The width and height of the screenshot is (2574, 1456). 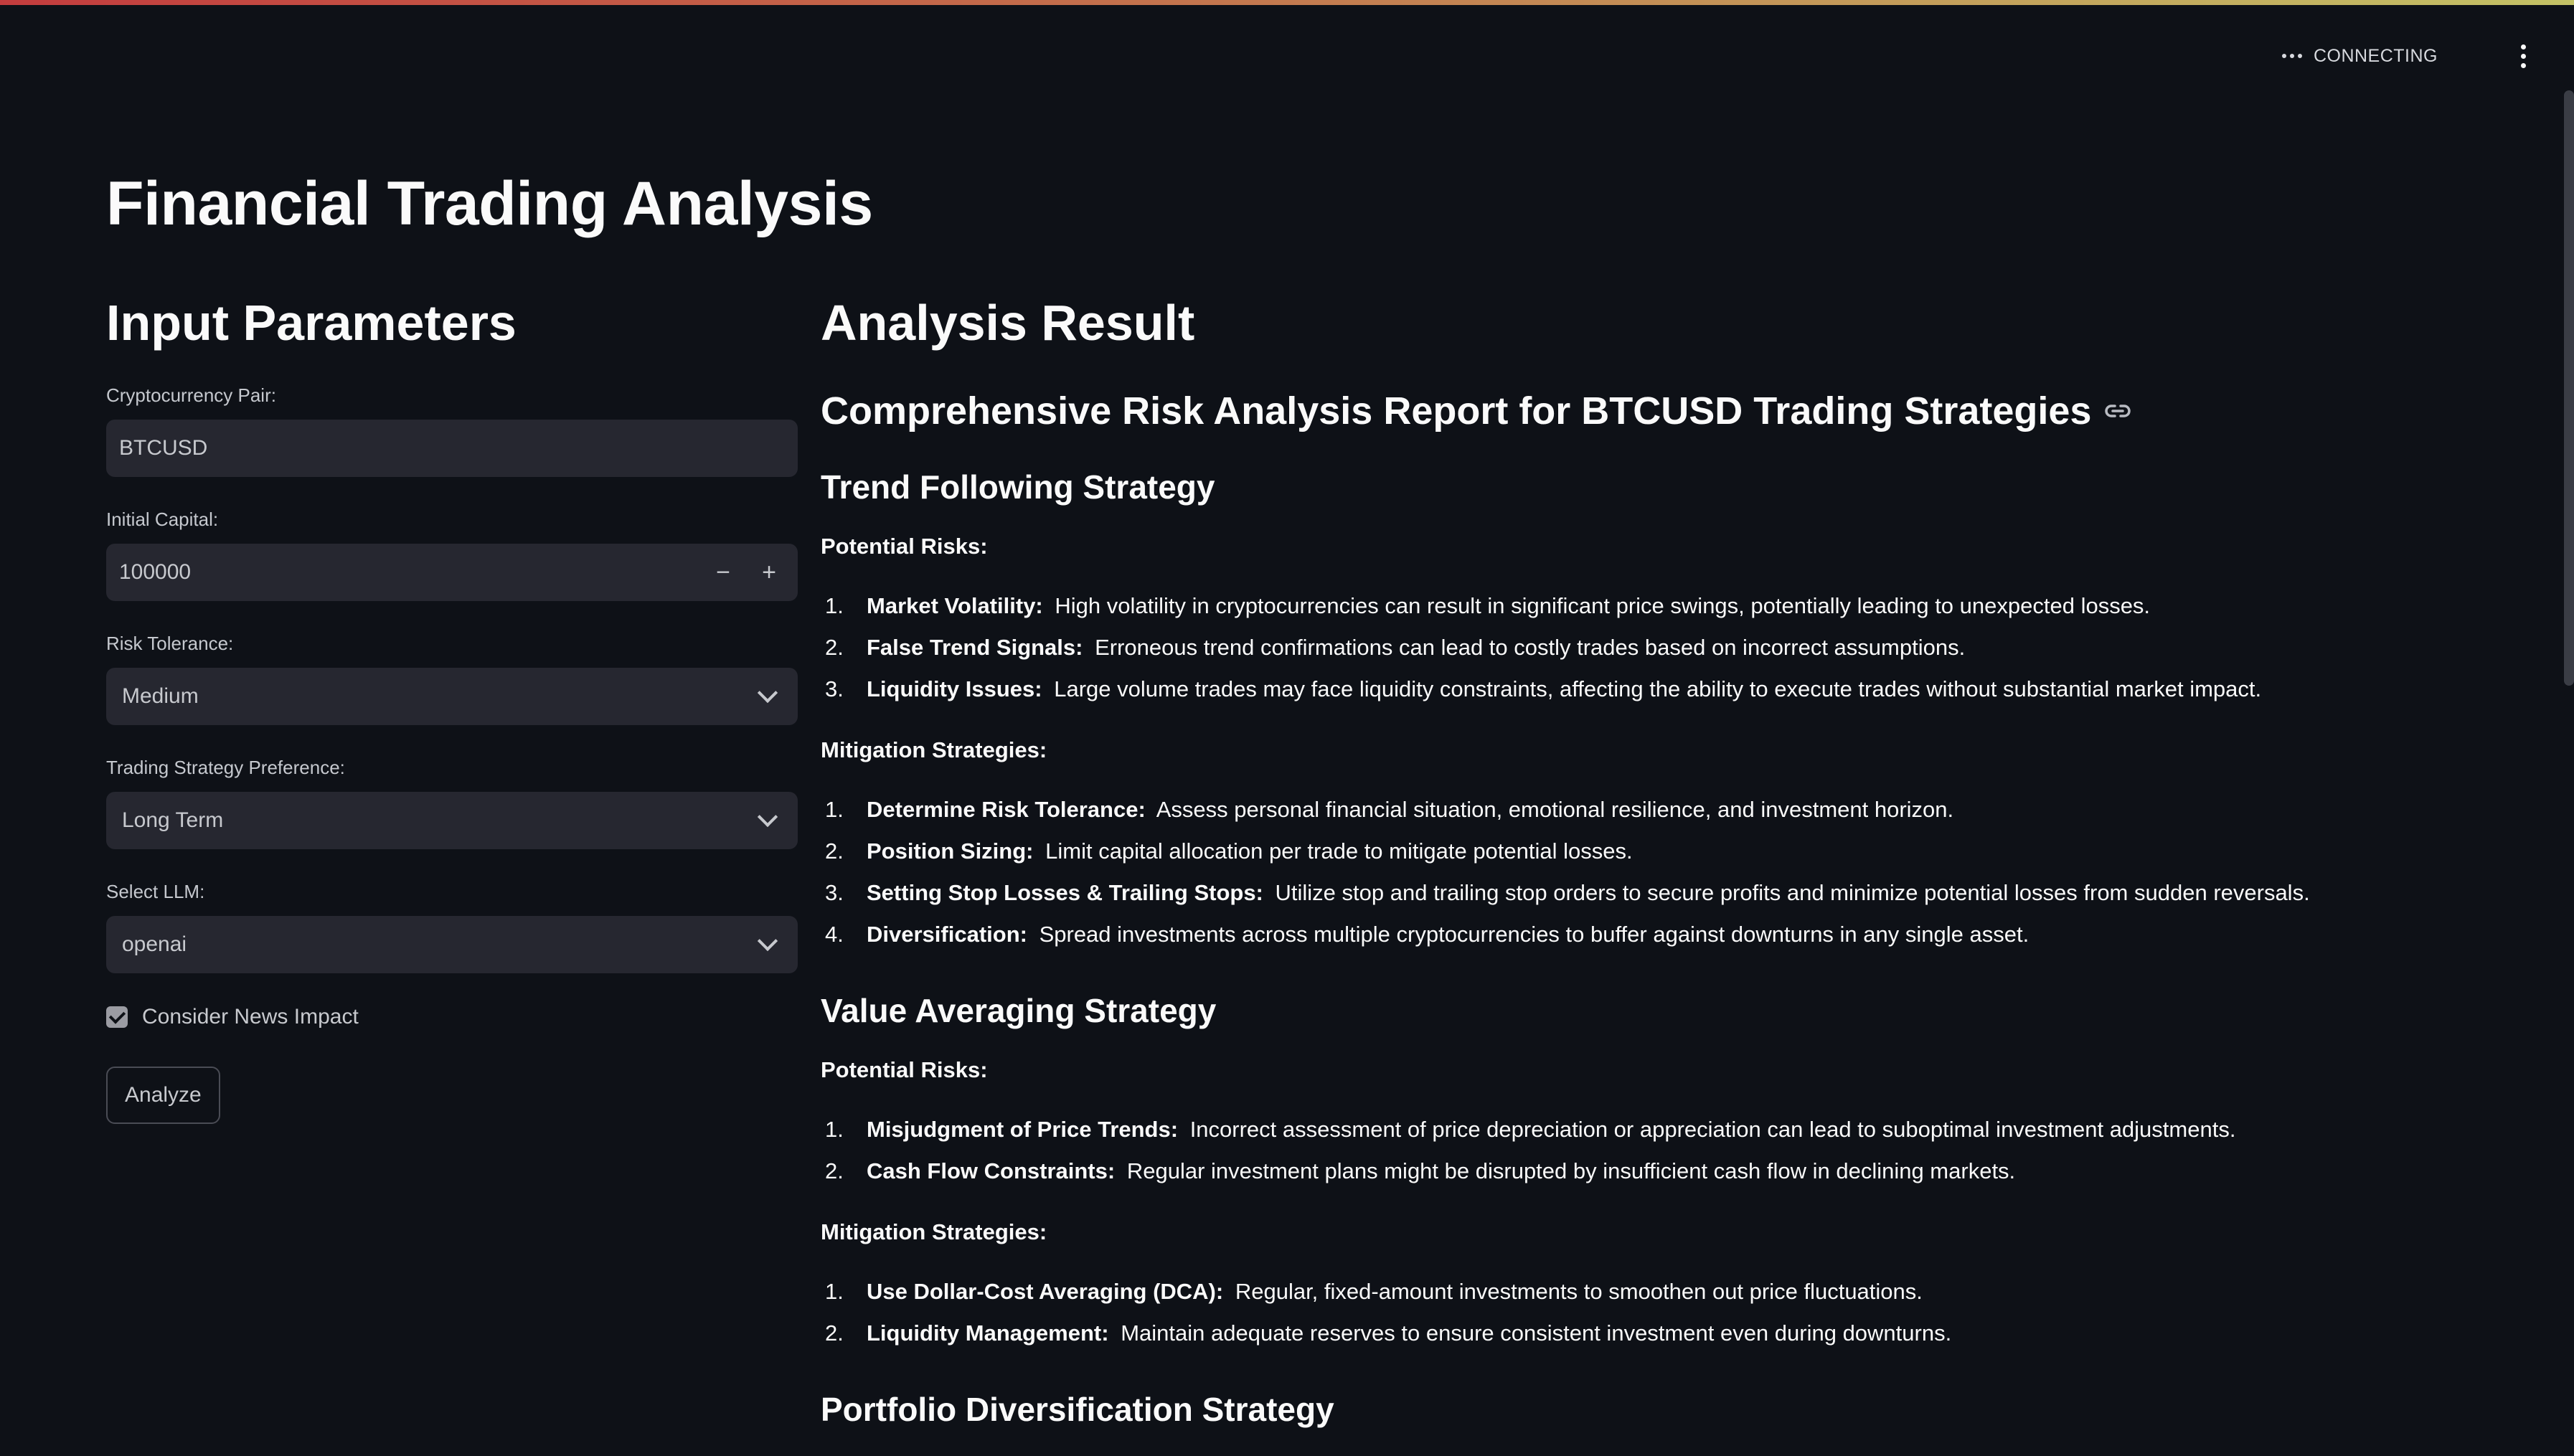 I want to click on llm-field: Select LLM: openai, so click(x=452, y=927).